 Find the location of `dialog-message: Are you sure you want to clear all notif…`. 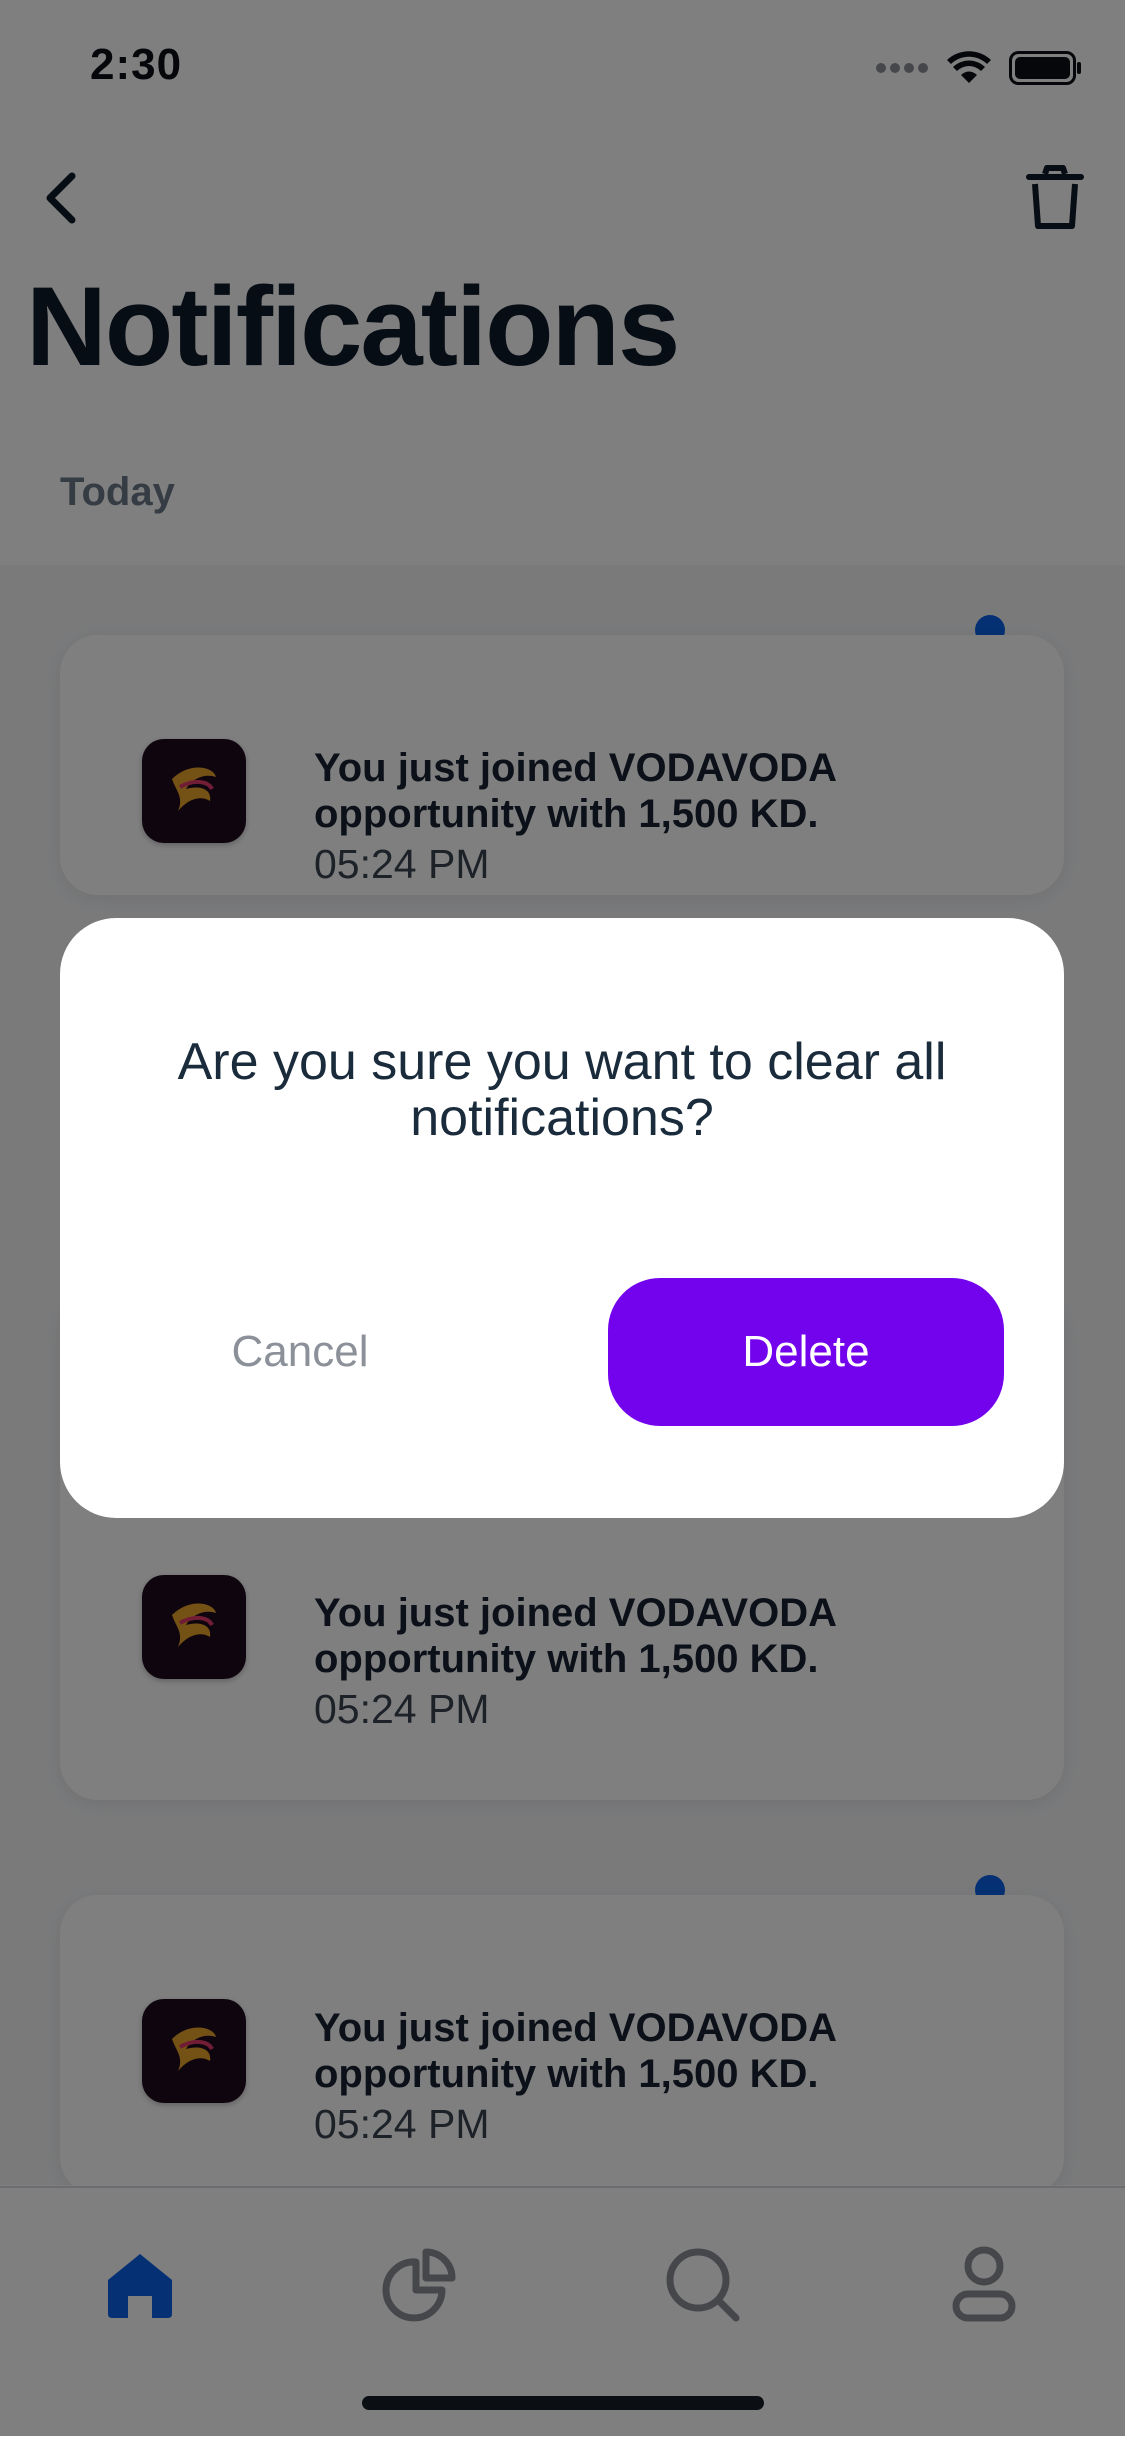

dialog-message: Are you sure you want to clear all notif… is located at coordinates (562, 1090).